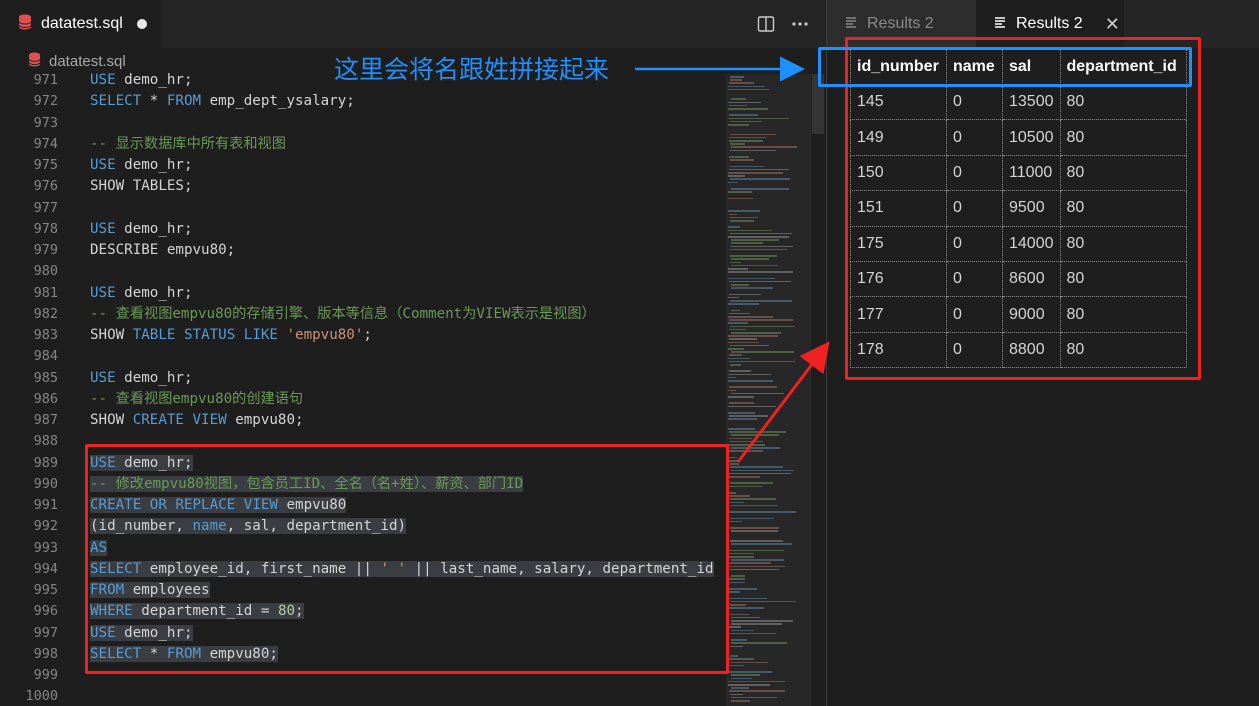  Describe the element at coordinates (407, 484) in the screenshot. I see `code-line: -- 修改empvu80视图，包含员工ID、全名（名+姓）、薪资、部门ID` at that location.